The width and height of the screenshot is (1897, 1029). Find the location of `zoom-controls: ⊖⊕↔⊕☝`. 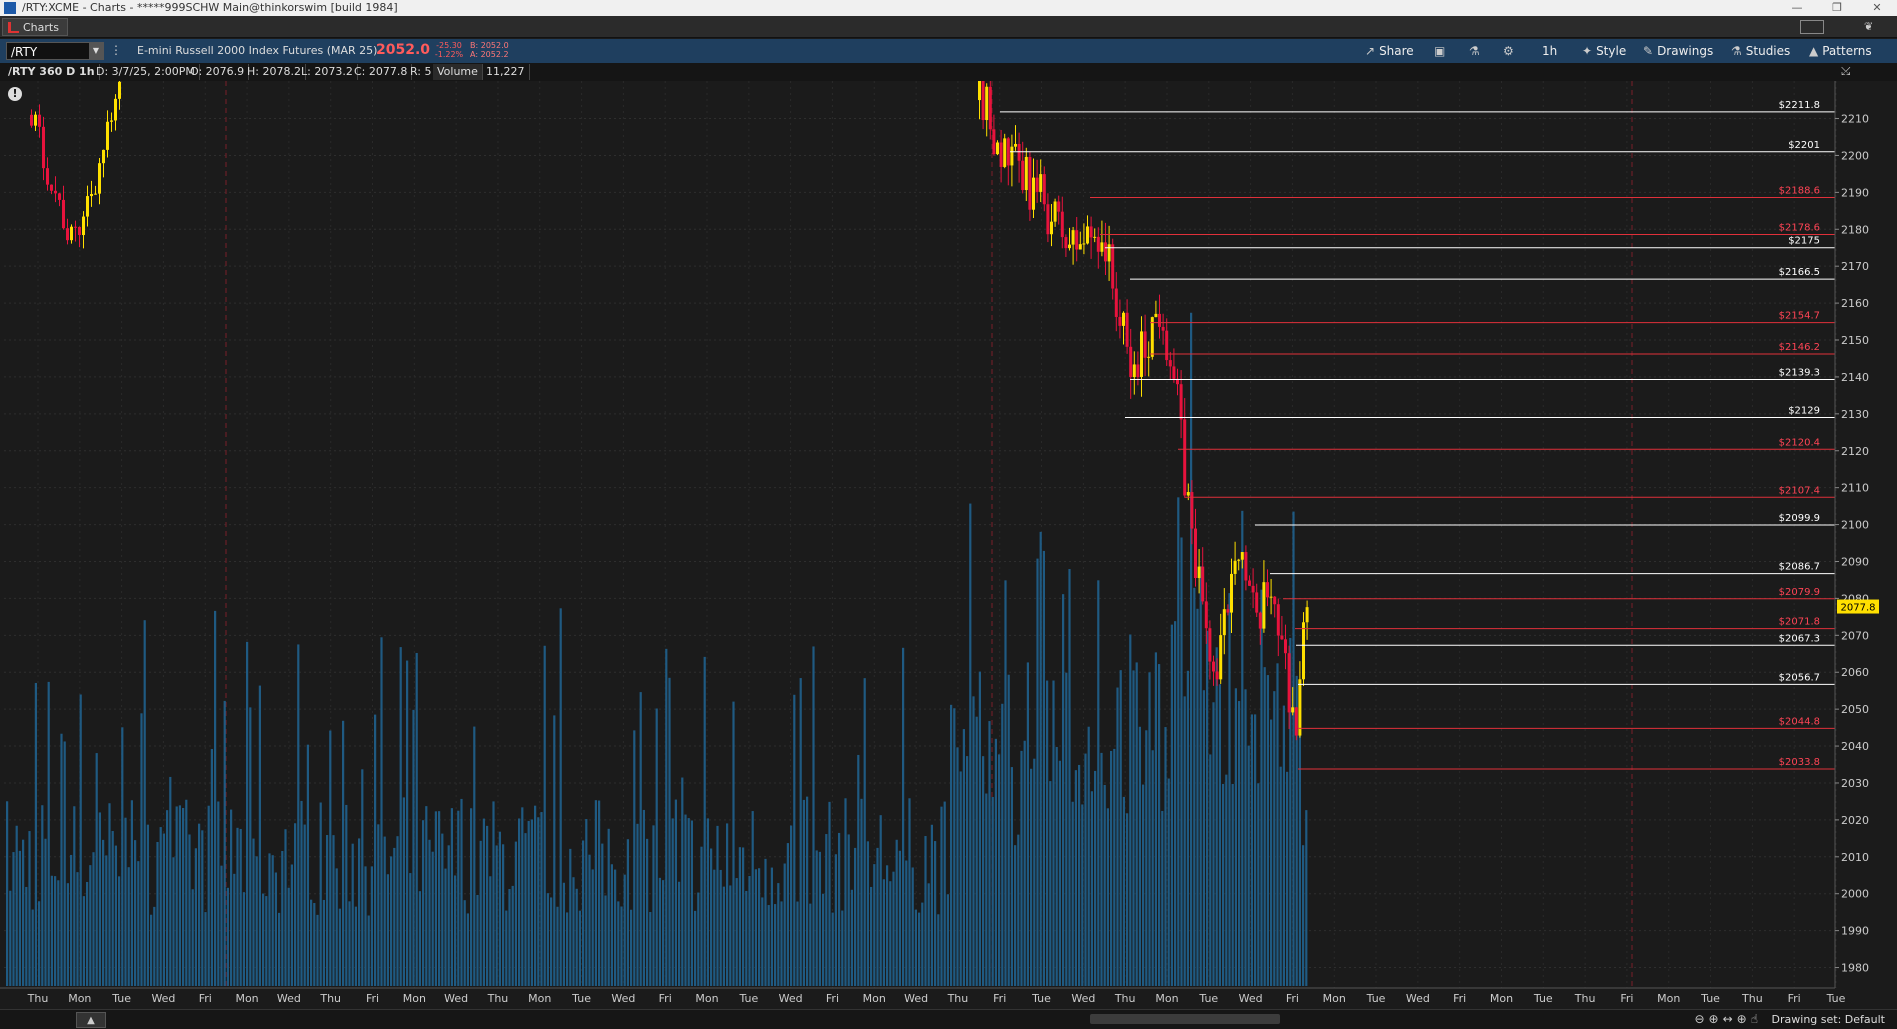

zoom-controls: ⊖⊕↔⊕☝ is located at coordinates (1728, 1019).